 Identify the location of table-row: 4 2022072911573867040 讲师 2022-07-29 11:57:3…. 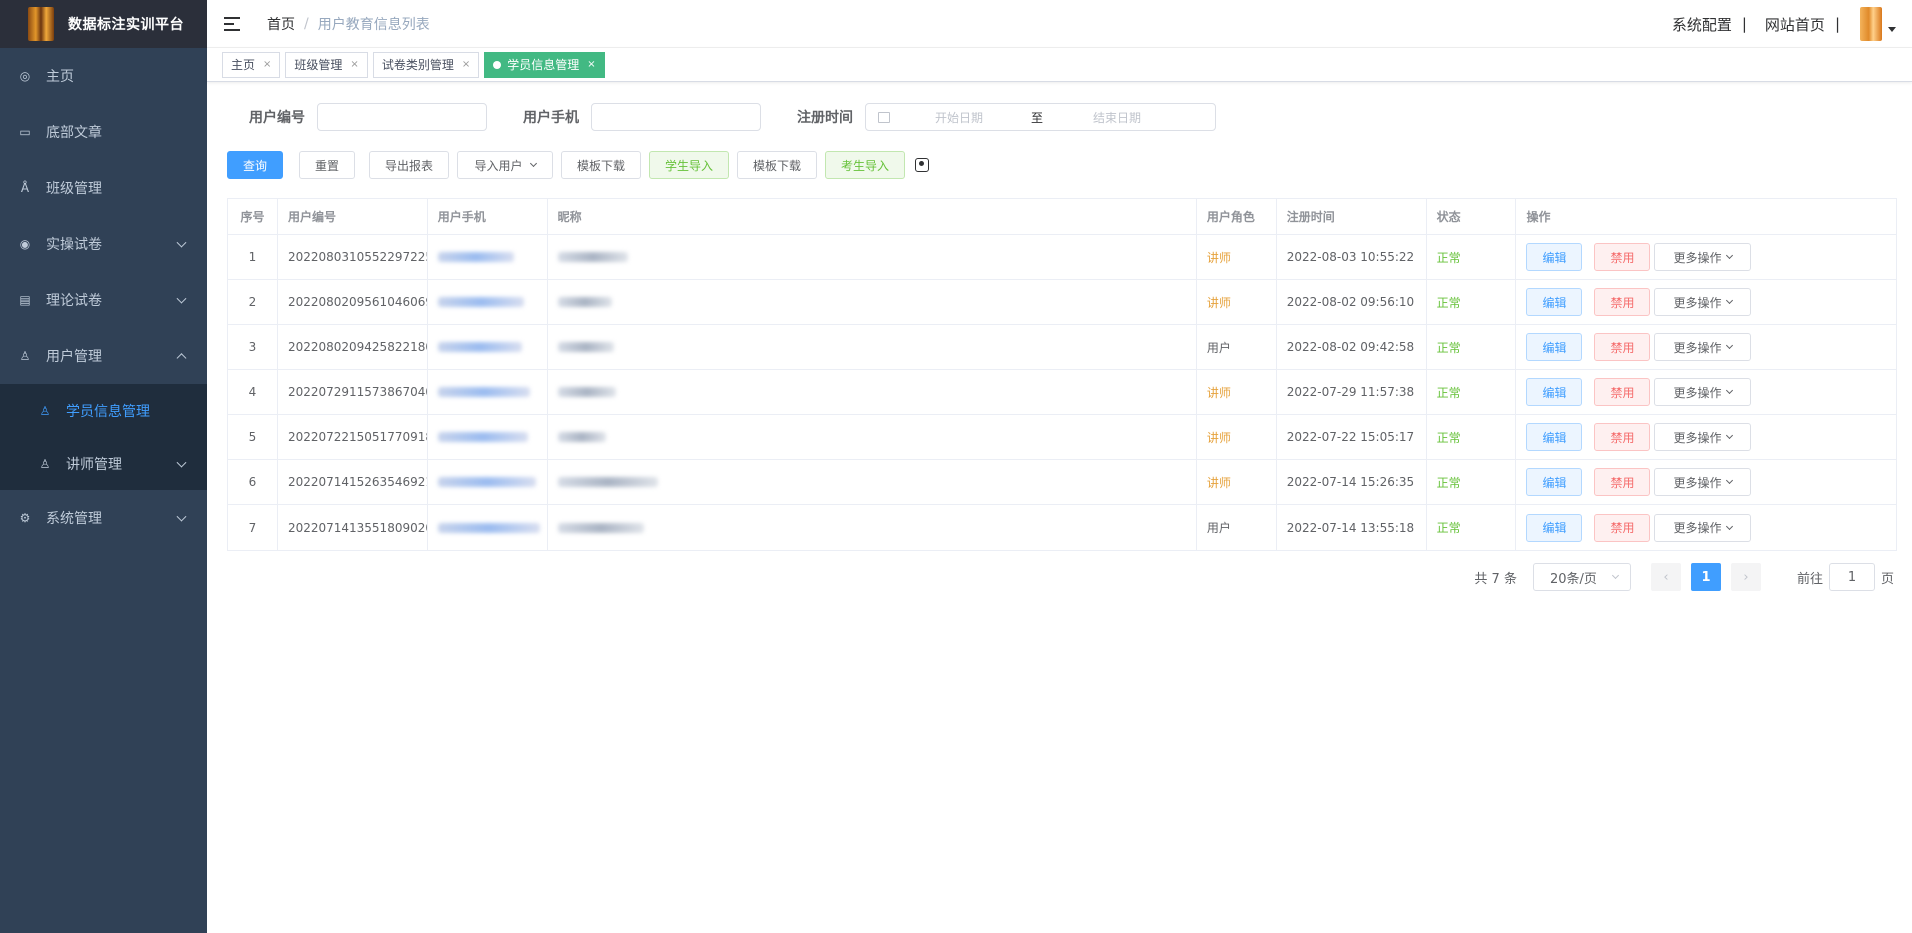
(1062, 392).